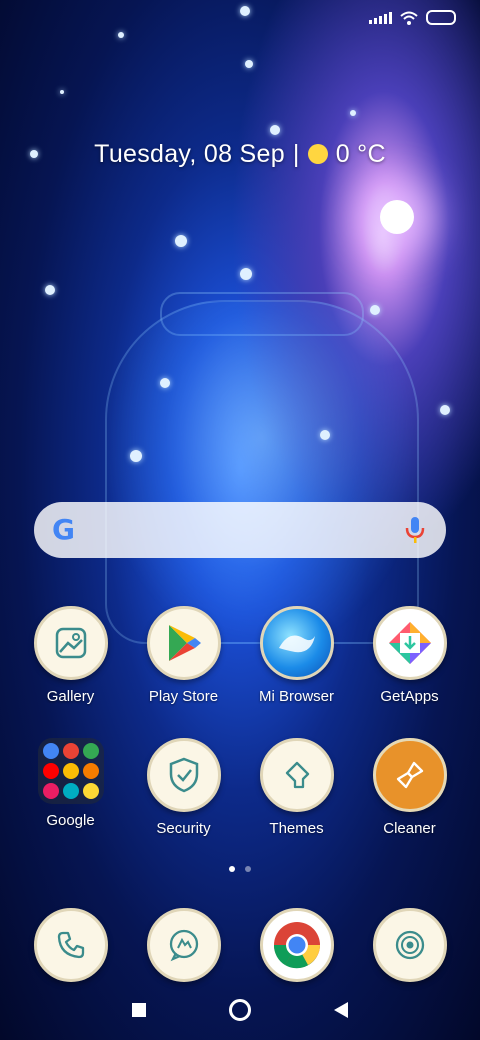 The width and height of the screenshot is (480, 1040). What do you see at coordinates (183, 643) in the screenshot?
I see `play-store-icon` at bounding box center [183, 643].